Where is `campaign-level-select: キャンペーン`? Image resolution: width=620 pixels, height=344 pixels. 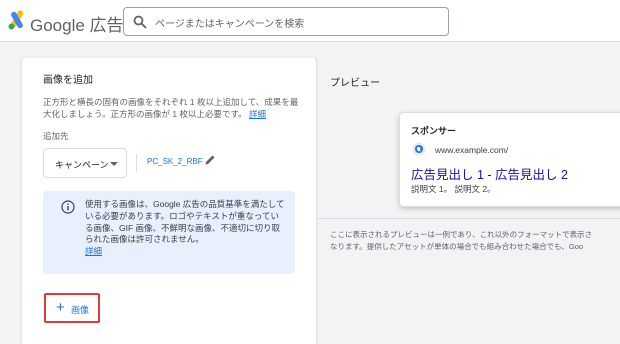 campaign-level-select: キャンペーン is located at coordinates (85, 163).